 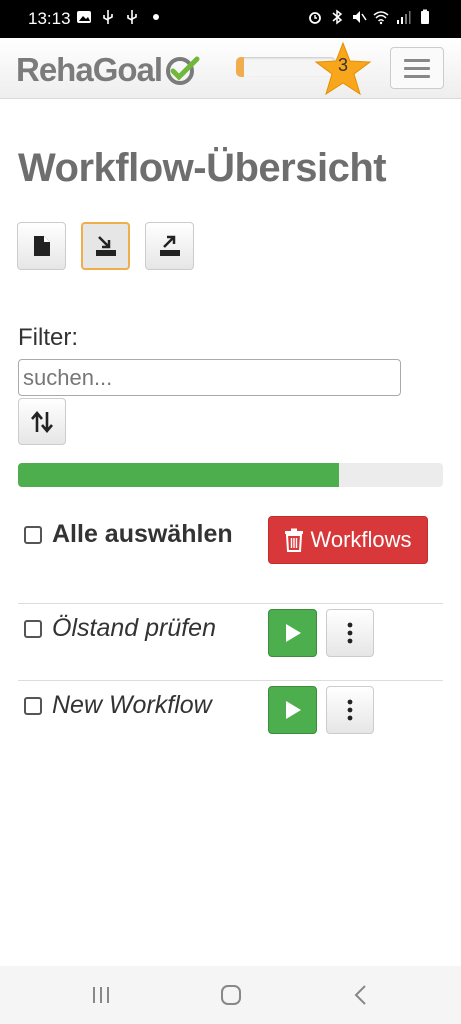 I want to click on new-workflow-button, so click(x=41, y=246).